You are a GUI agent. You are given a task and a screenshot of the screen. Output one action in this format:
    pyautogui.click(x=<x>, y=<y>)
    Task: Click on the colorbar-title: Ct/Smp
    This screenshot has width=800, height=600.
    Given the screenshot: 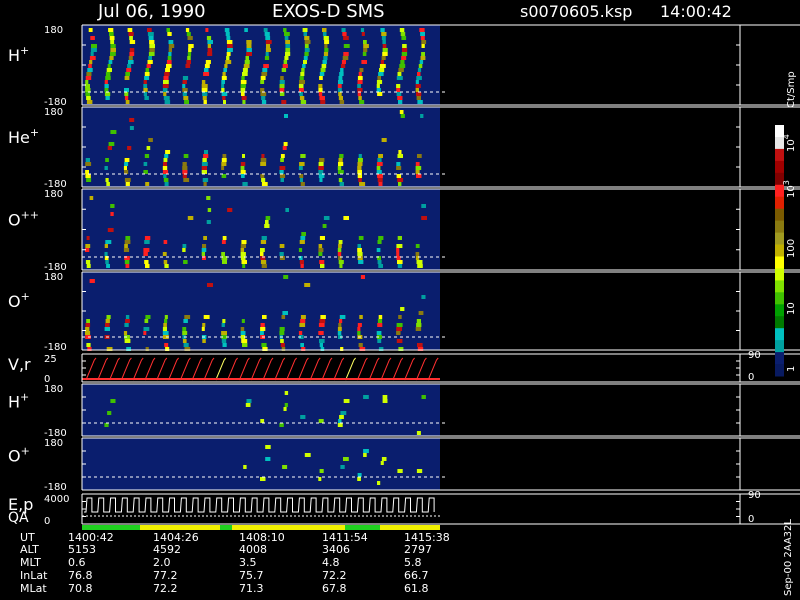 What is the action you would take?
    pyautogui.click(x=791, y=89)
    